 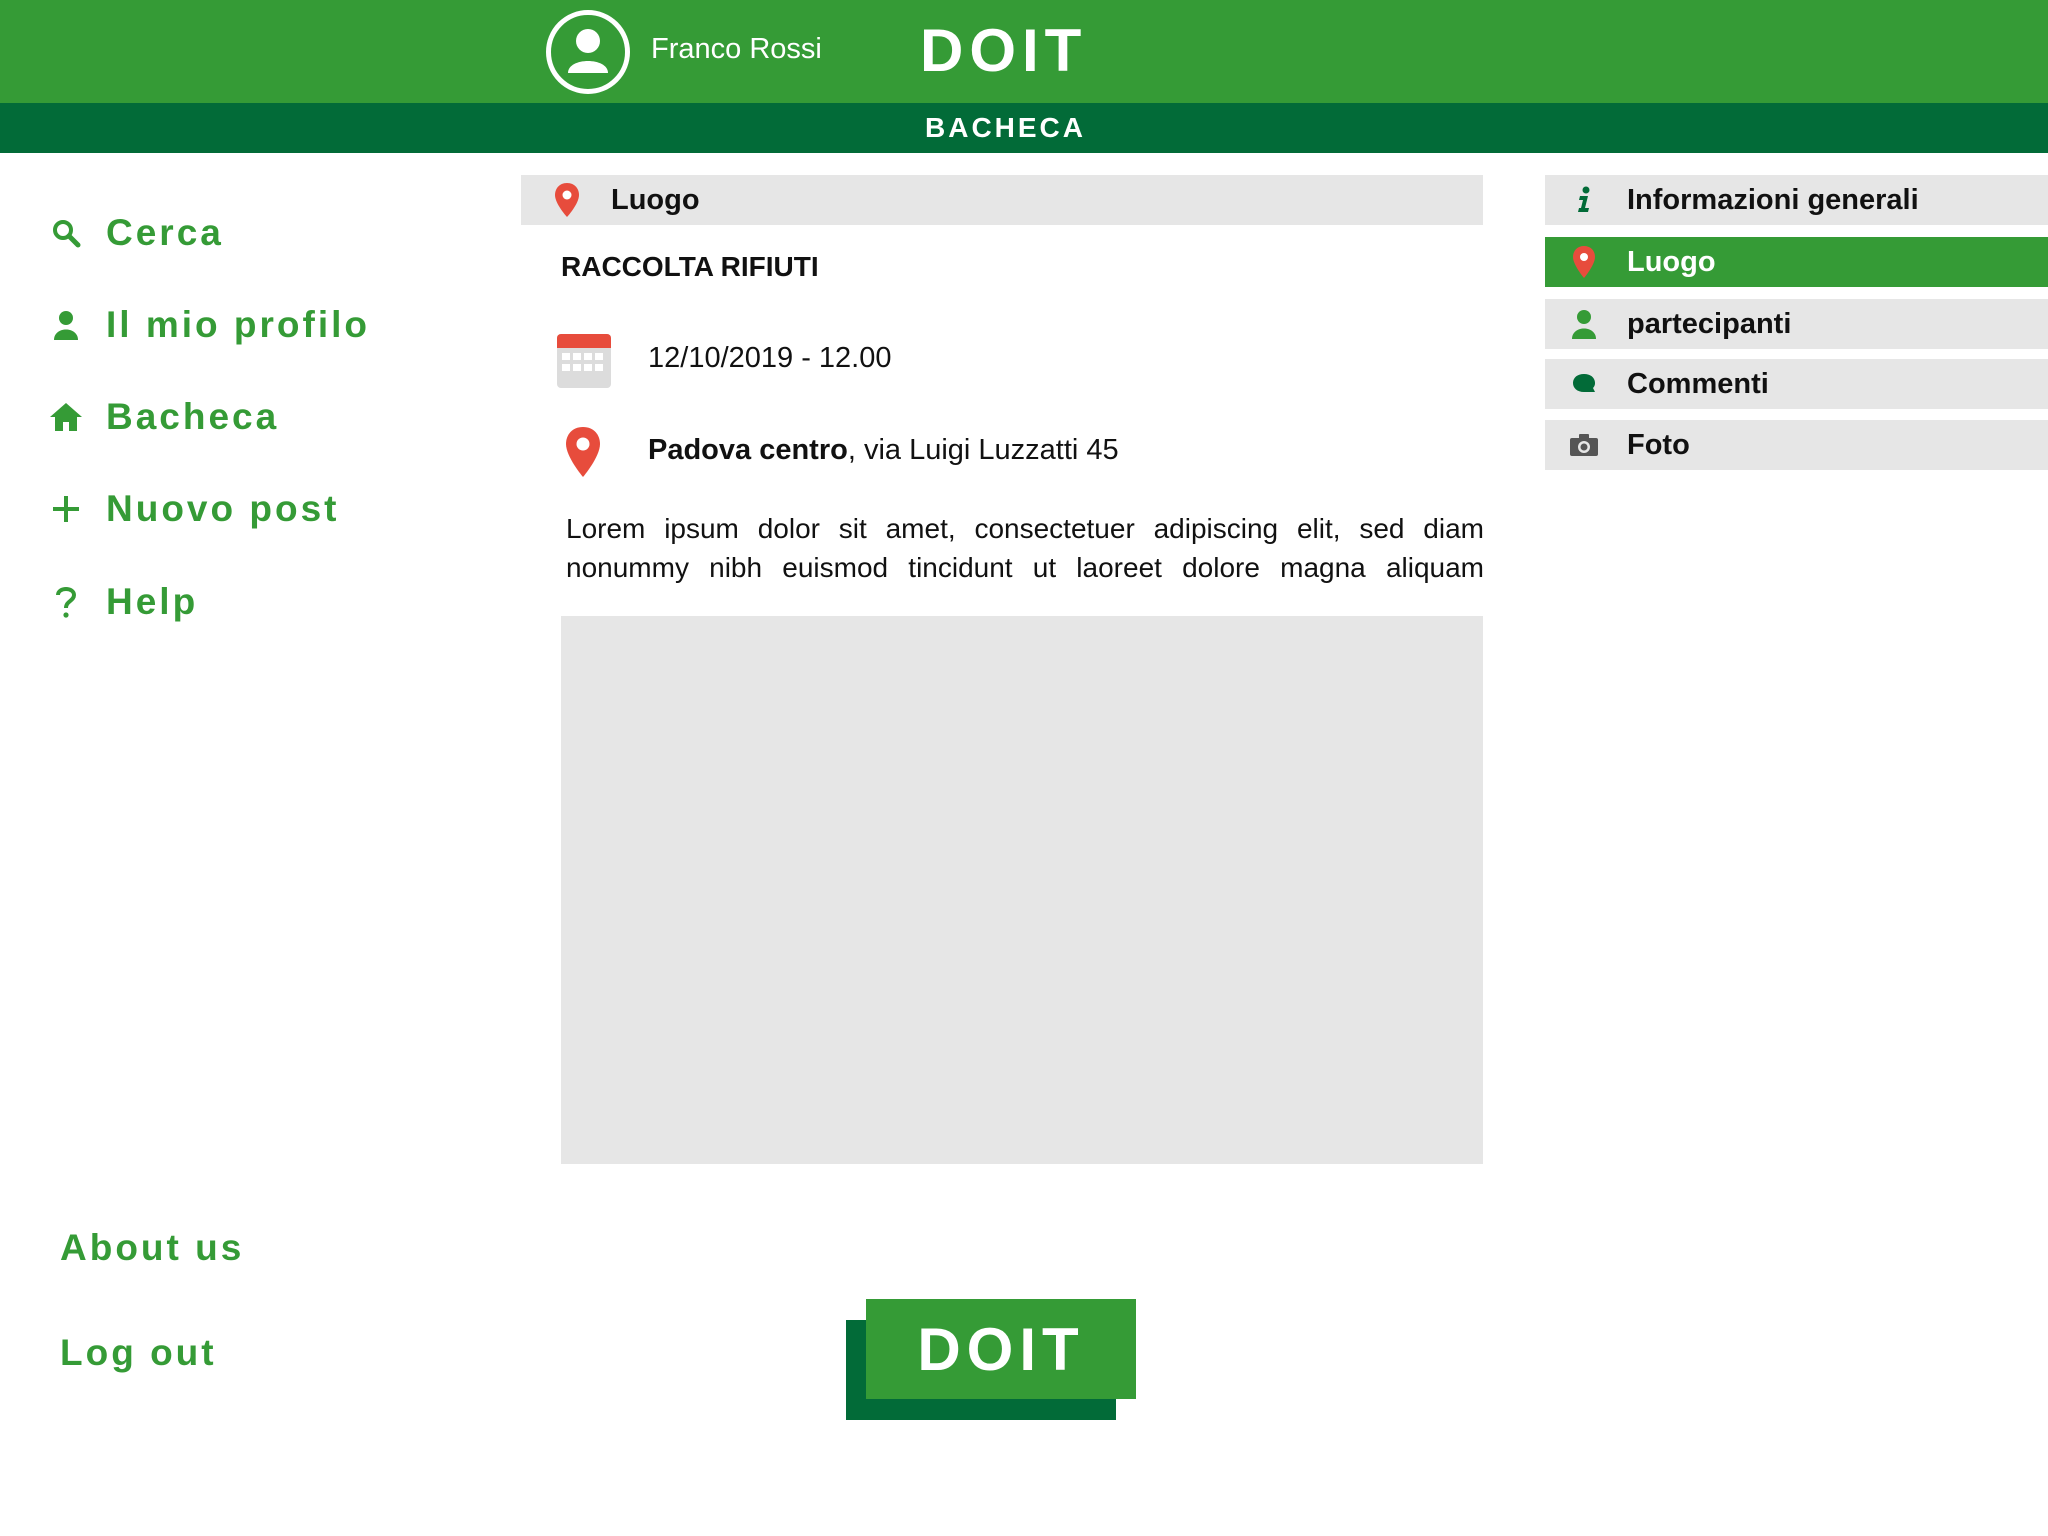 I want to click on section-header-label: Luogo, so click(x=655, y=199).